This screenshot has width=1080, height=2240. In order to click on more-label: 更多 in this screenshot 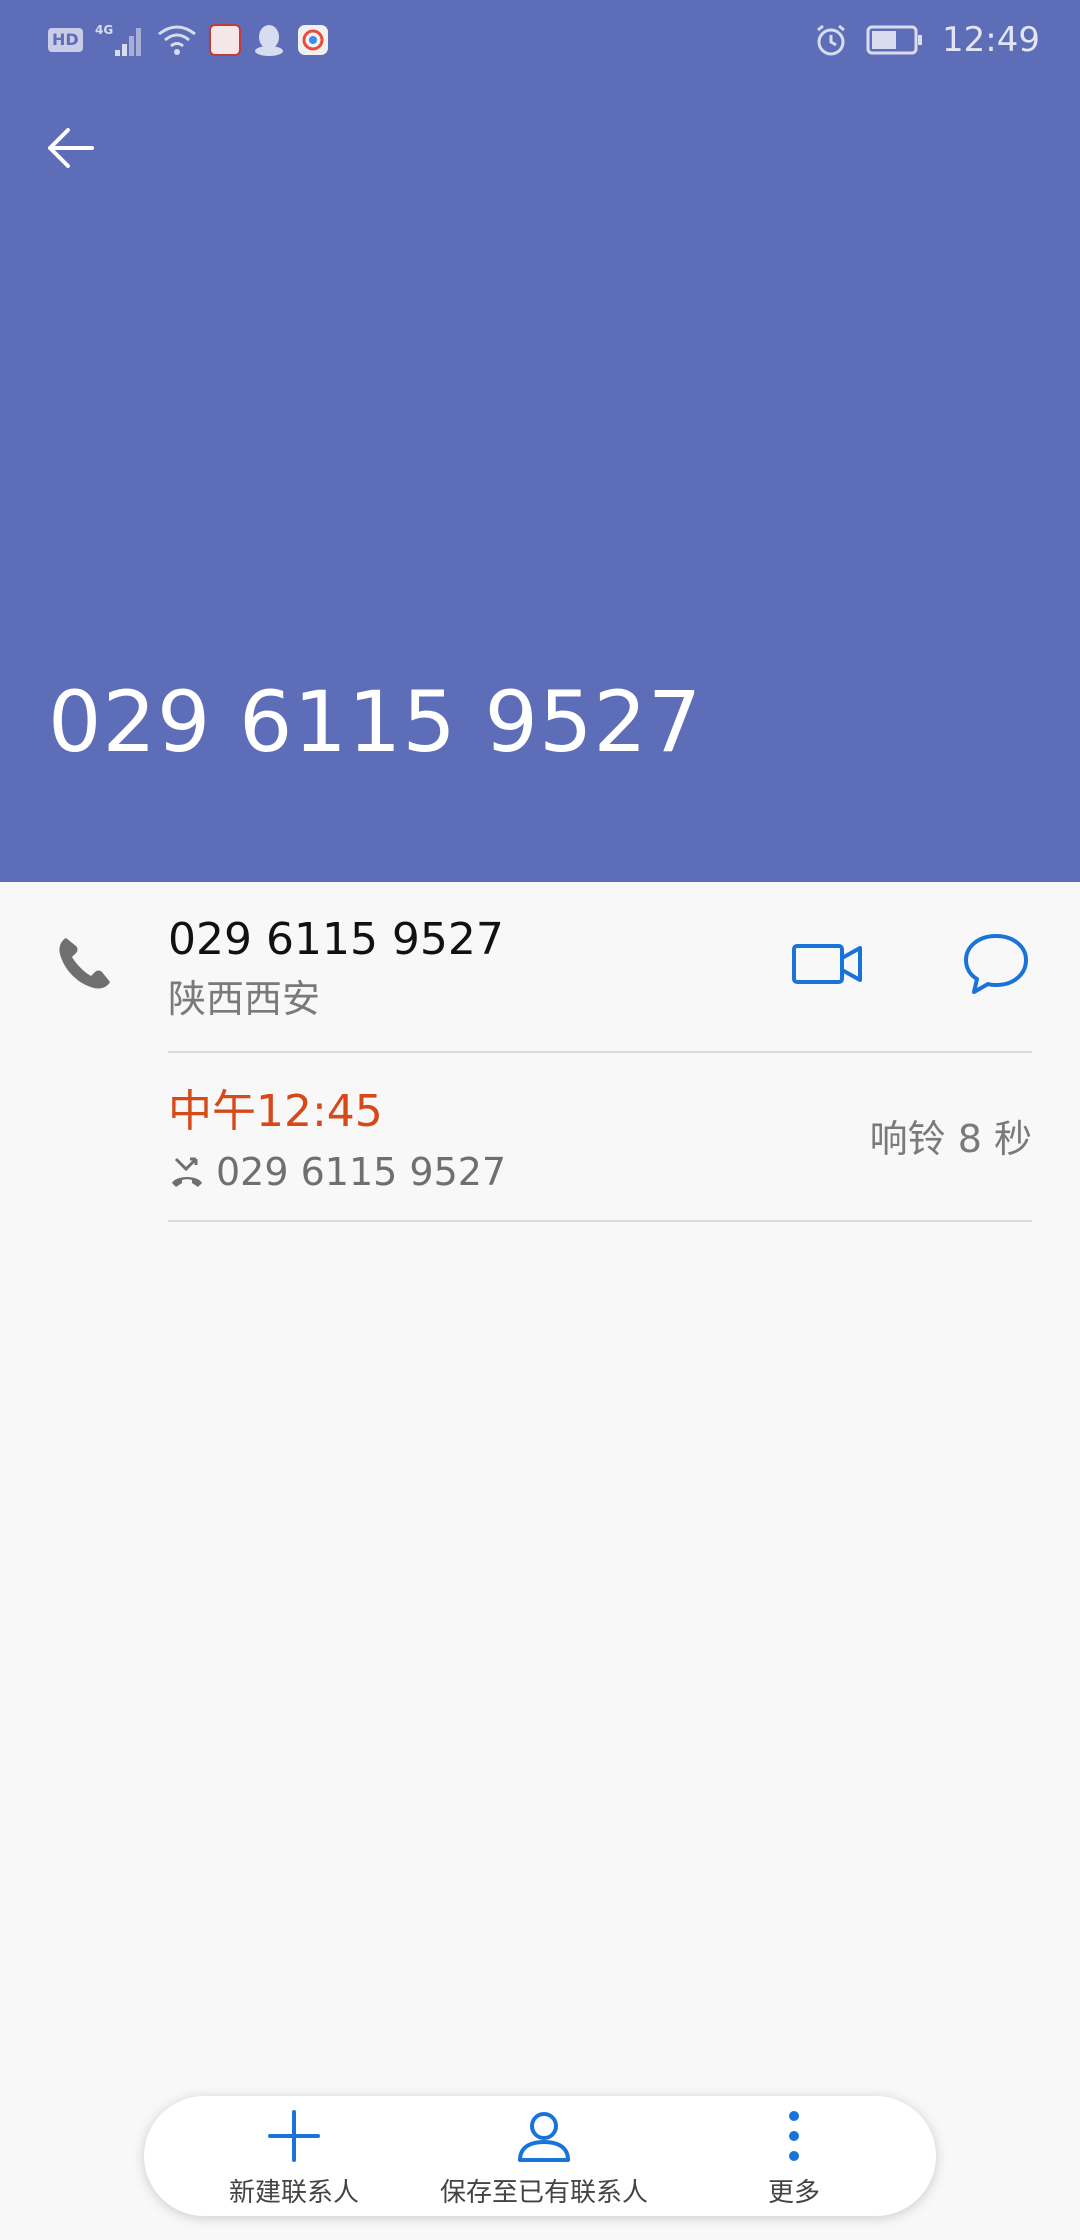, I will do `click(793, 2193)`.